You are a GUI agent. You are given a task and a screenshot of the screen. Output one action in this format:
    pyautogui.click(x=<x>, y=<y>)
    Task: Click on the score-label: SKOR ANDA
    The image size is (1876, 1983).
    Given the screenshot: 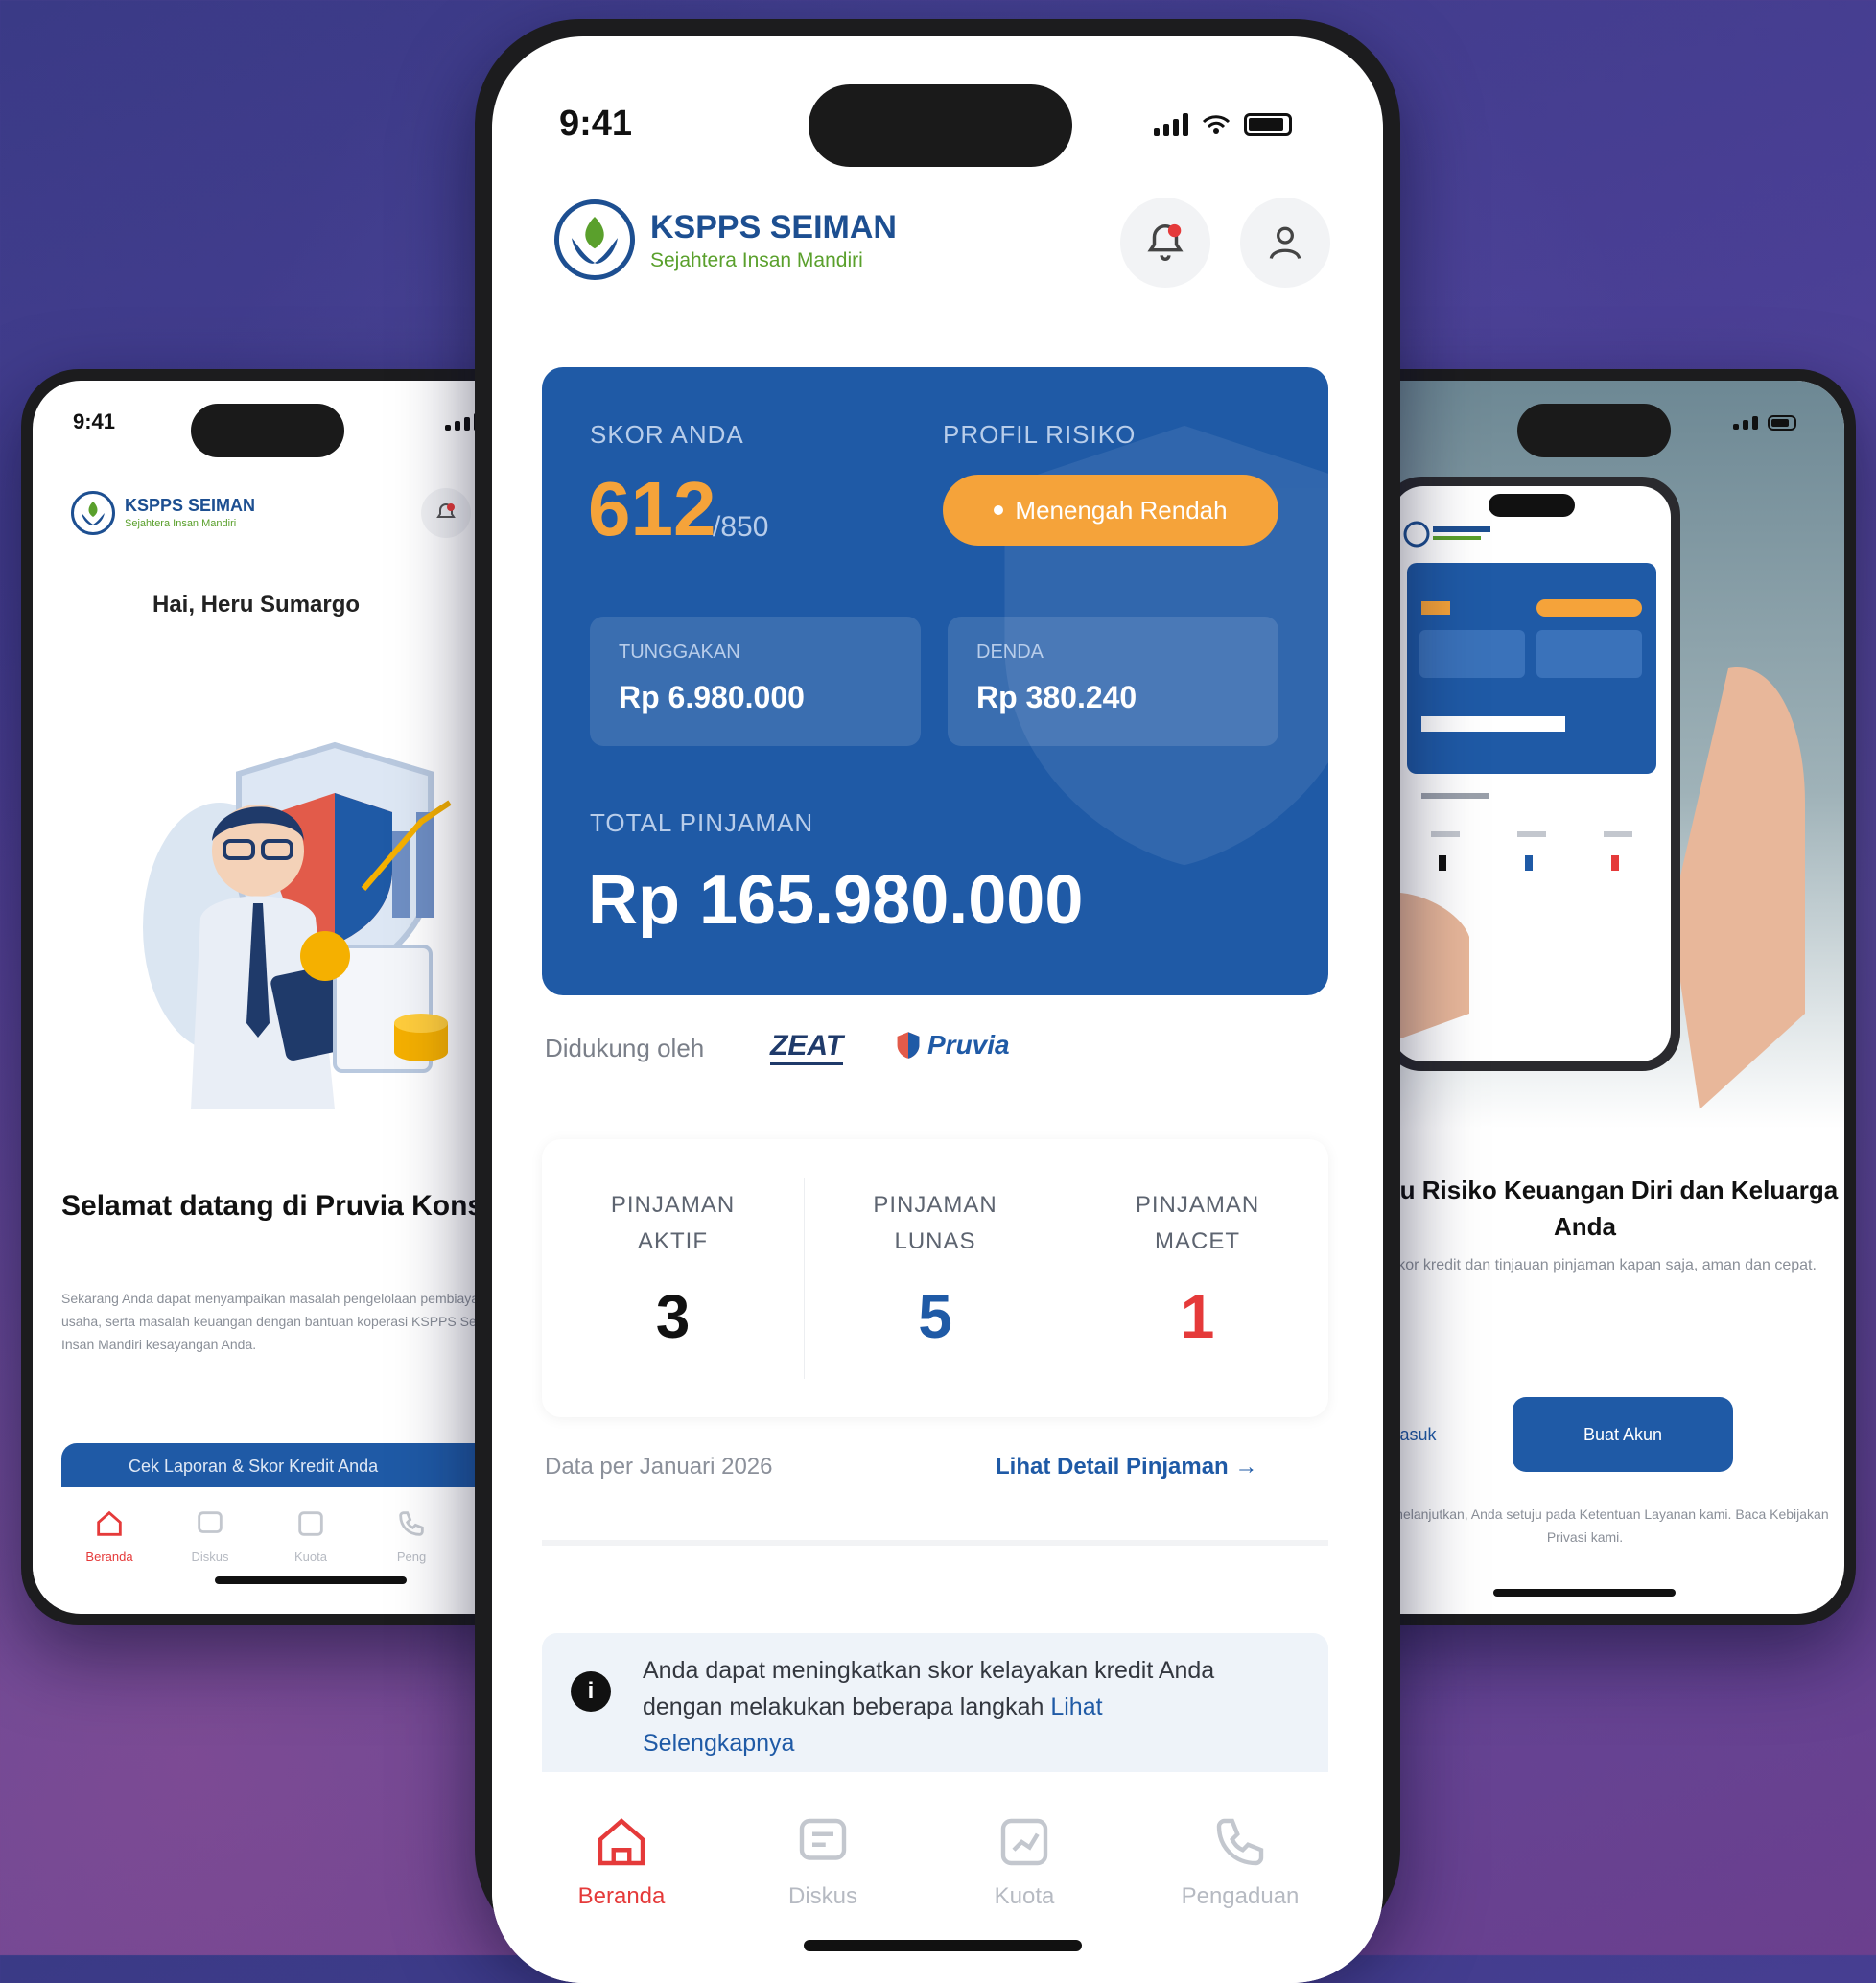 What is the action you would take?
    pyautogui.click(x=667, y=434)
    